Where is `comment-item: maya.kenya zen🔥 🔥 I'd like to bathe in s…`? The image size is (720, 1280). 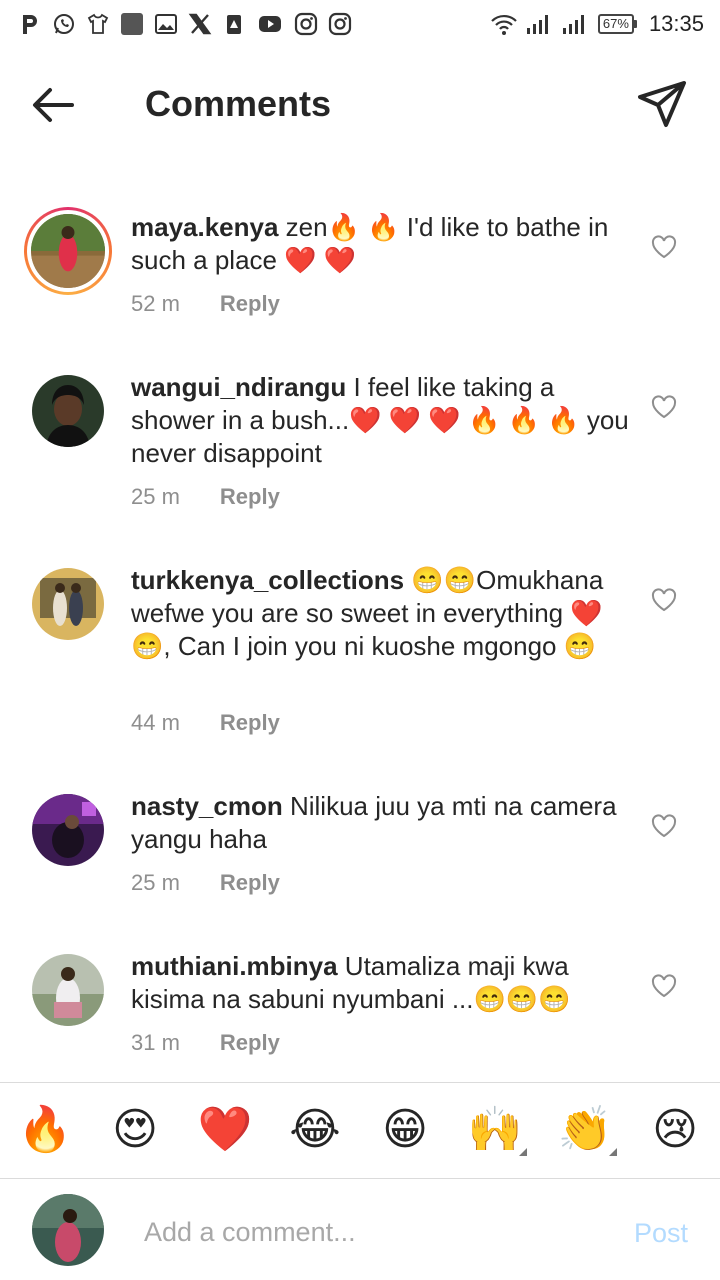
comment-item: maya.kenya zen🔥 🔥 I'd like to bathe in s… is located at coordinates (360, 270).